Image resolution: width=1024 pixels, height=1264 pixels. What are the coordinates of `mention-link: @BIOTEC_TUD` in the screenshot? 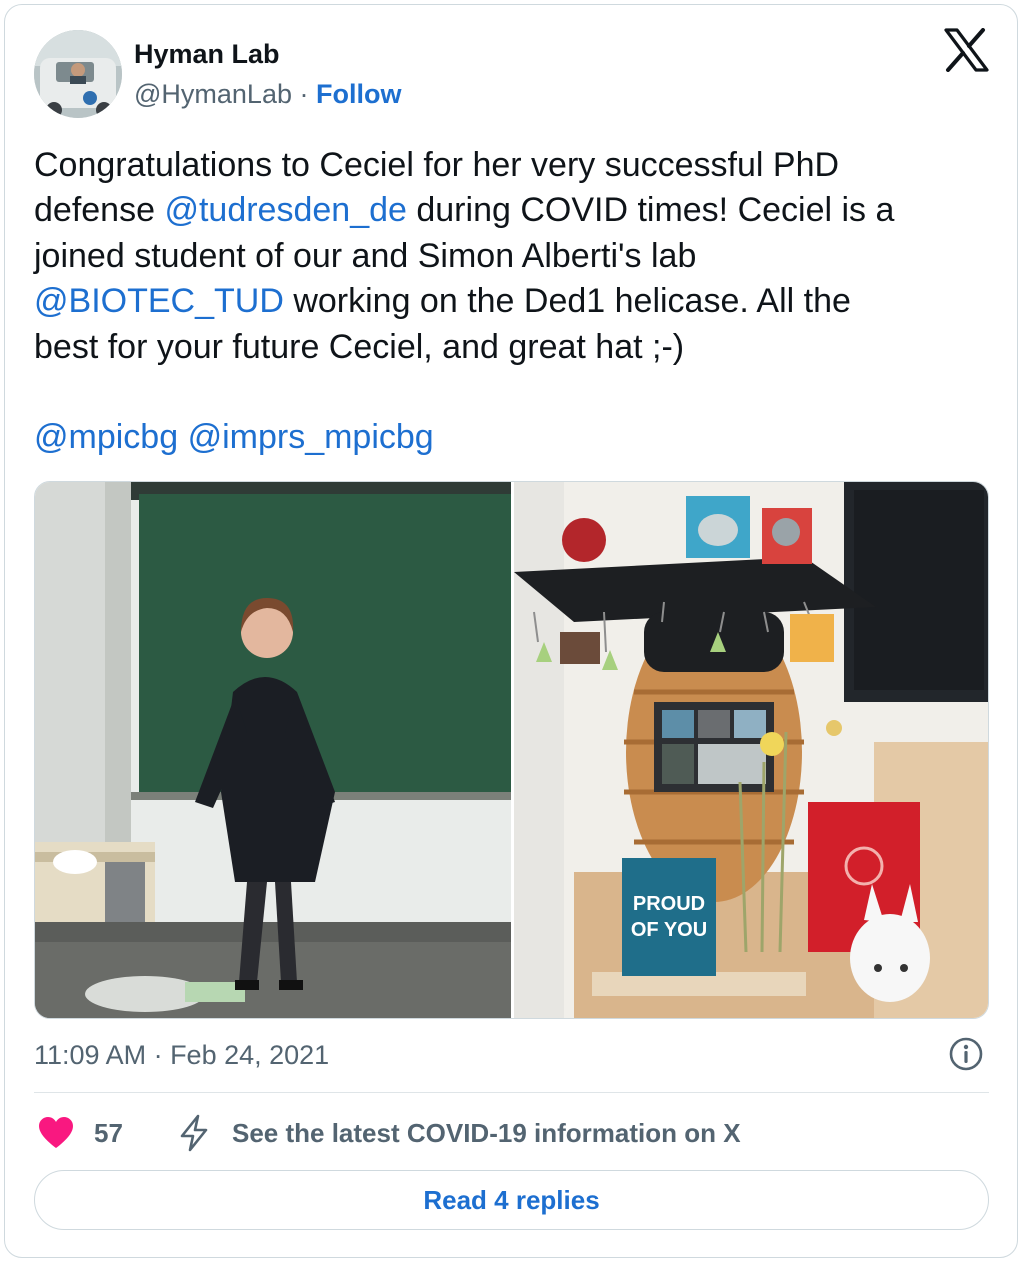 It's located at (159, 301).